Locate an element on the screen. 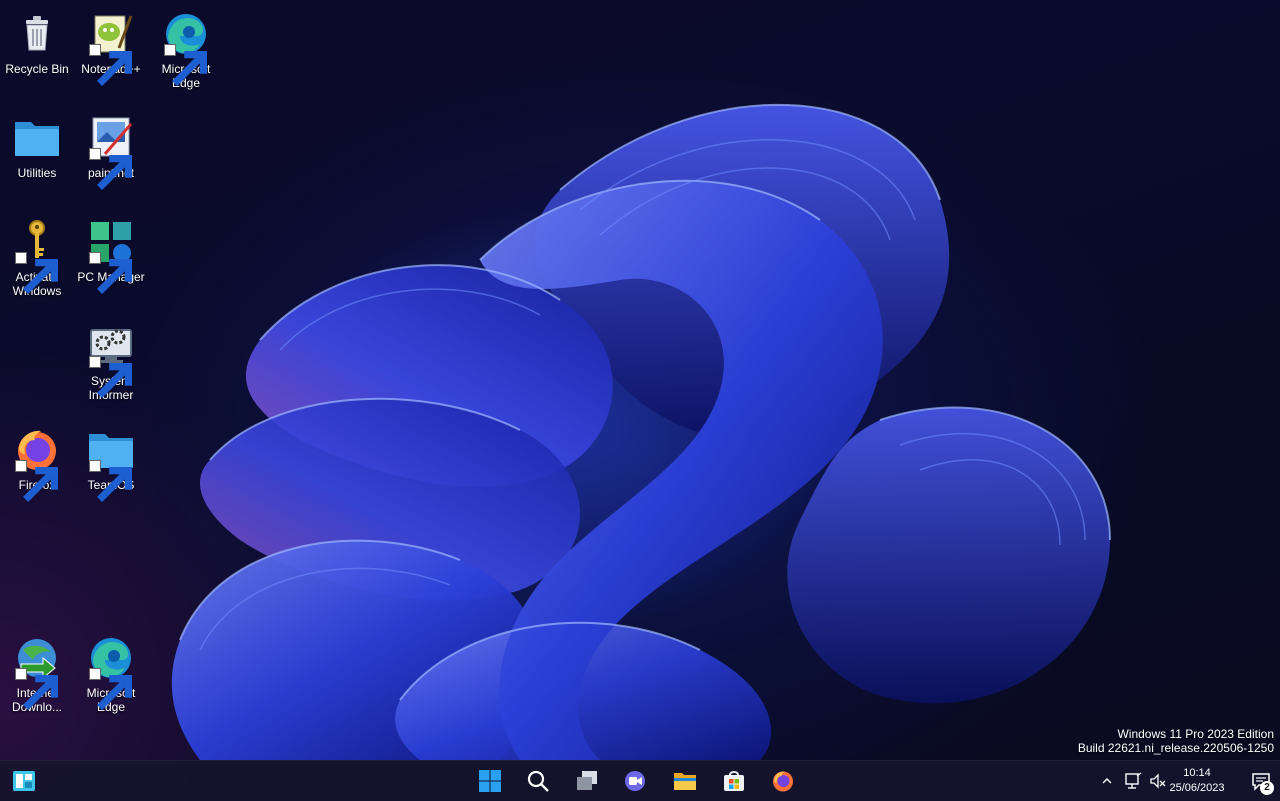  system-informer-icon is located at coordinates (111, 360).